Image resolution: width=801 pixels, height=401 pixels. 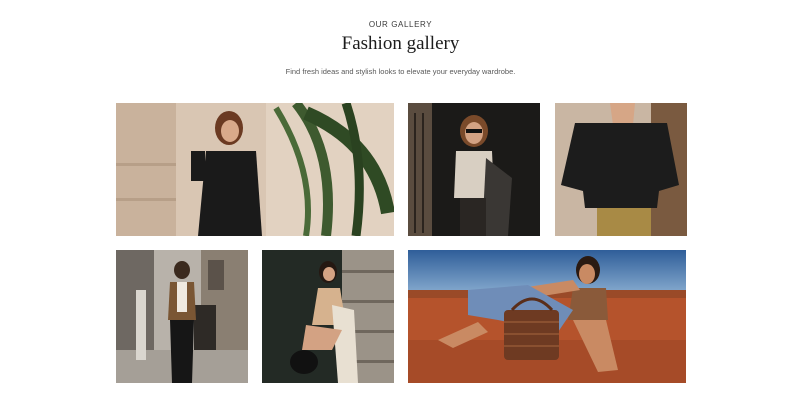 I want to click on photo-desert, so click(x=547, y=316).